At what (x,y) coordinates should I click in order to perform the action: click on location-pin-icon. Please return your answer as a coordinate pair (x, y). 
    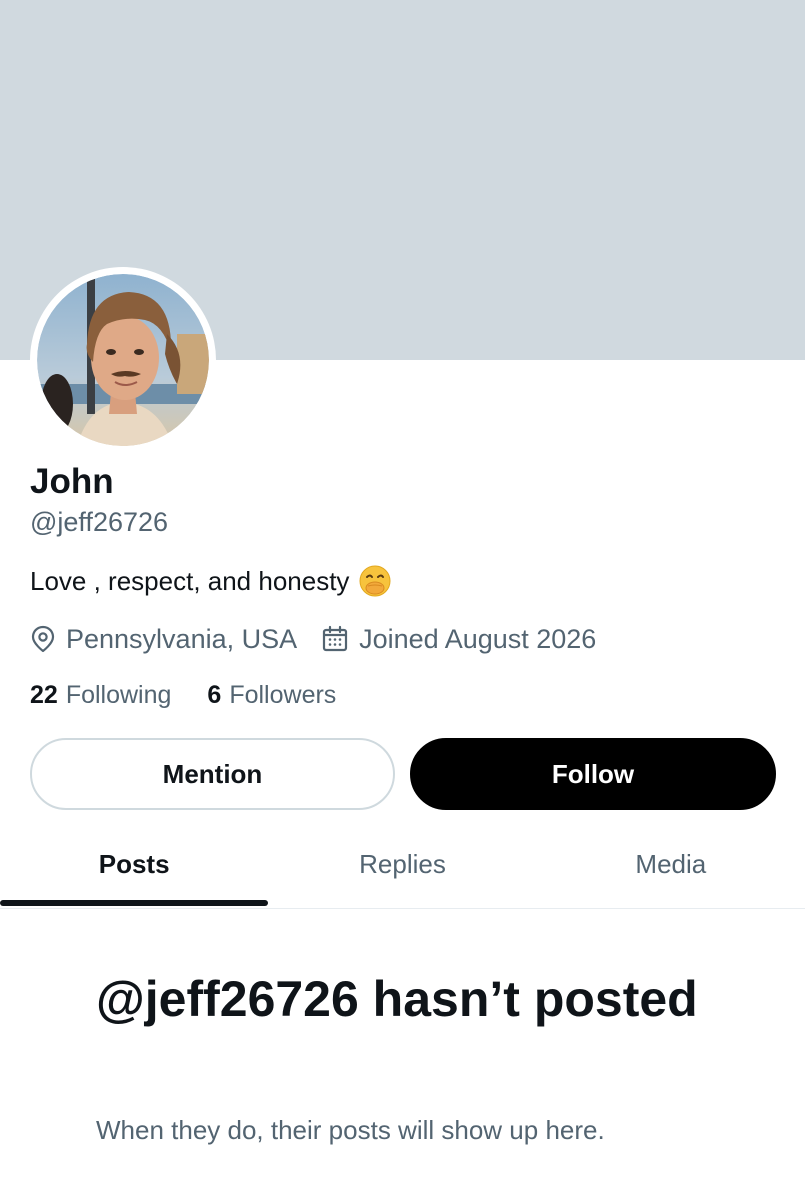
    Looking at the image, I should click on (43, 639).